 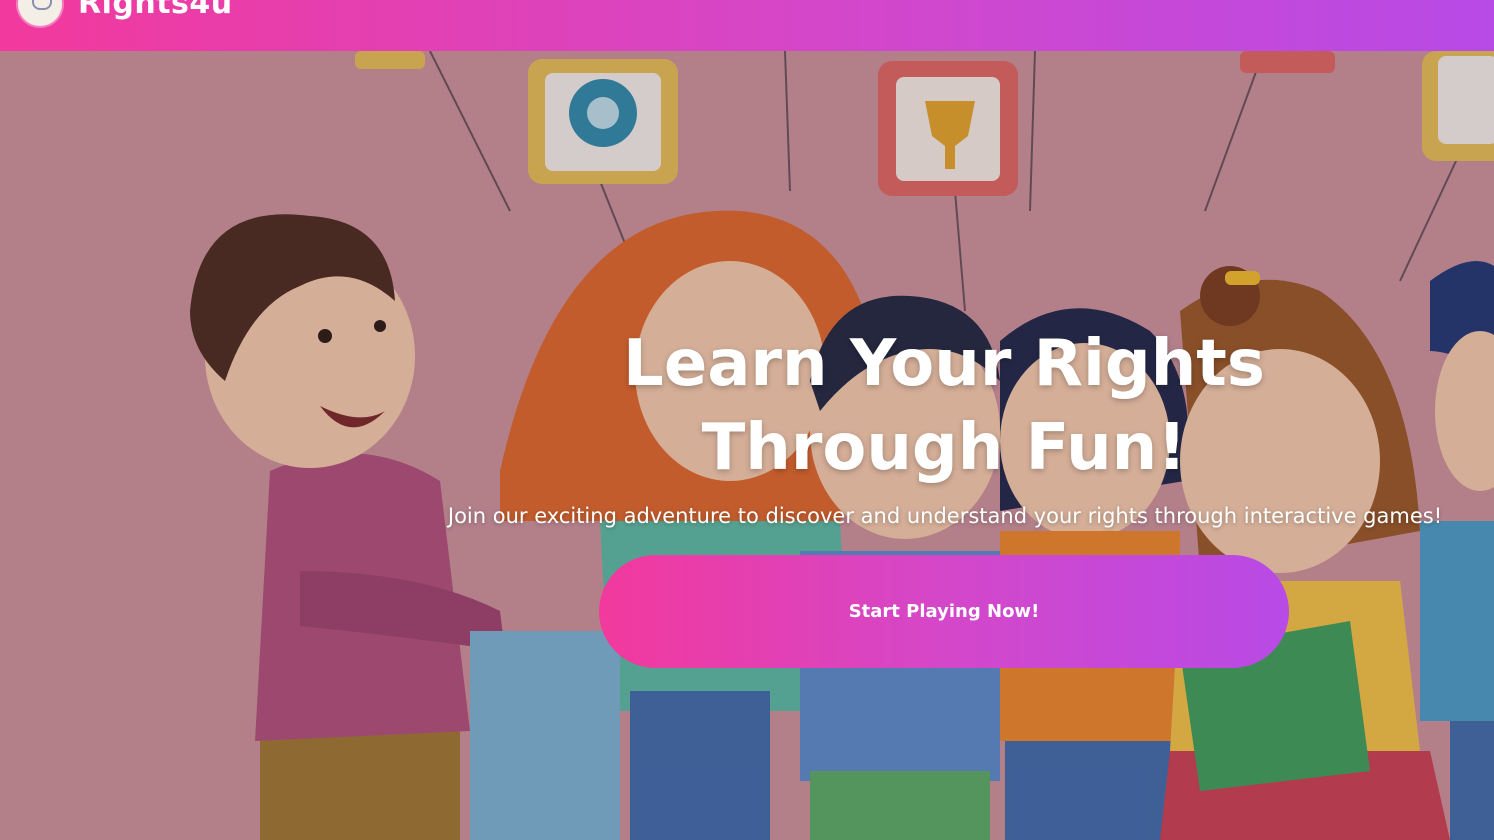 I want to click on brand-name: Rights4u, so click(x=155, y=10).